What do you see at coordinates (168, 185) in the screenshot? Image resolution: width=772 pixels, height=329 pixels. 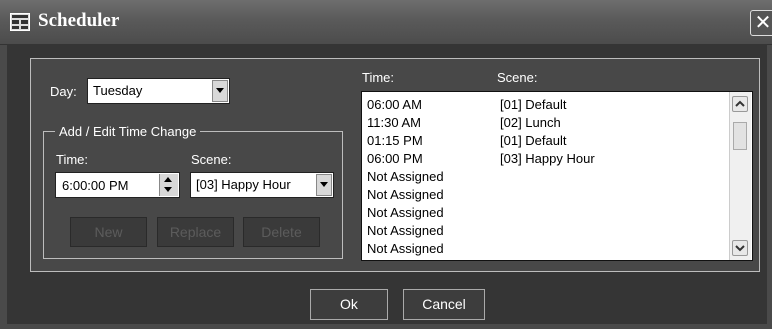 I see `time-spinner` at bounding box center [168, 185].